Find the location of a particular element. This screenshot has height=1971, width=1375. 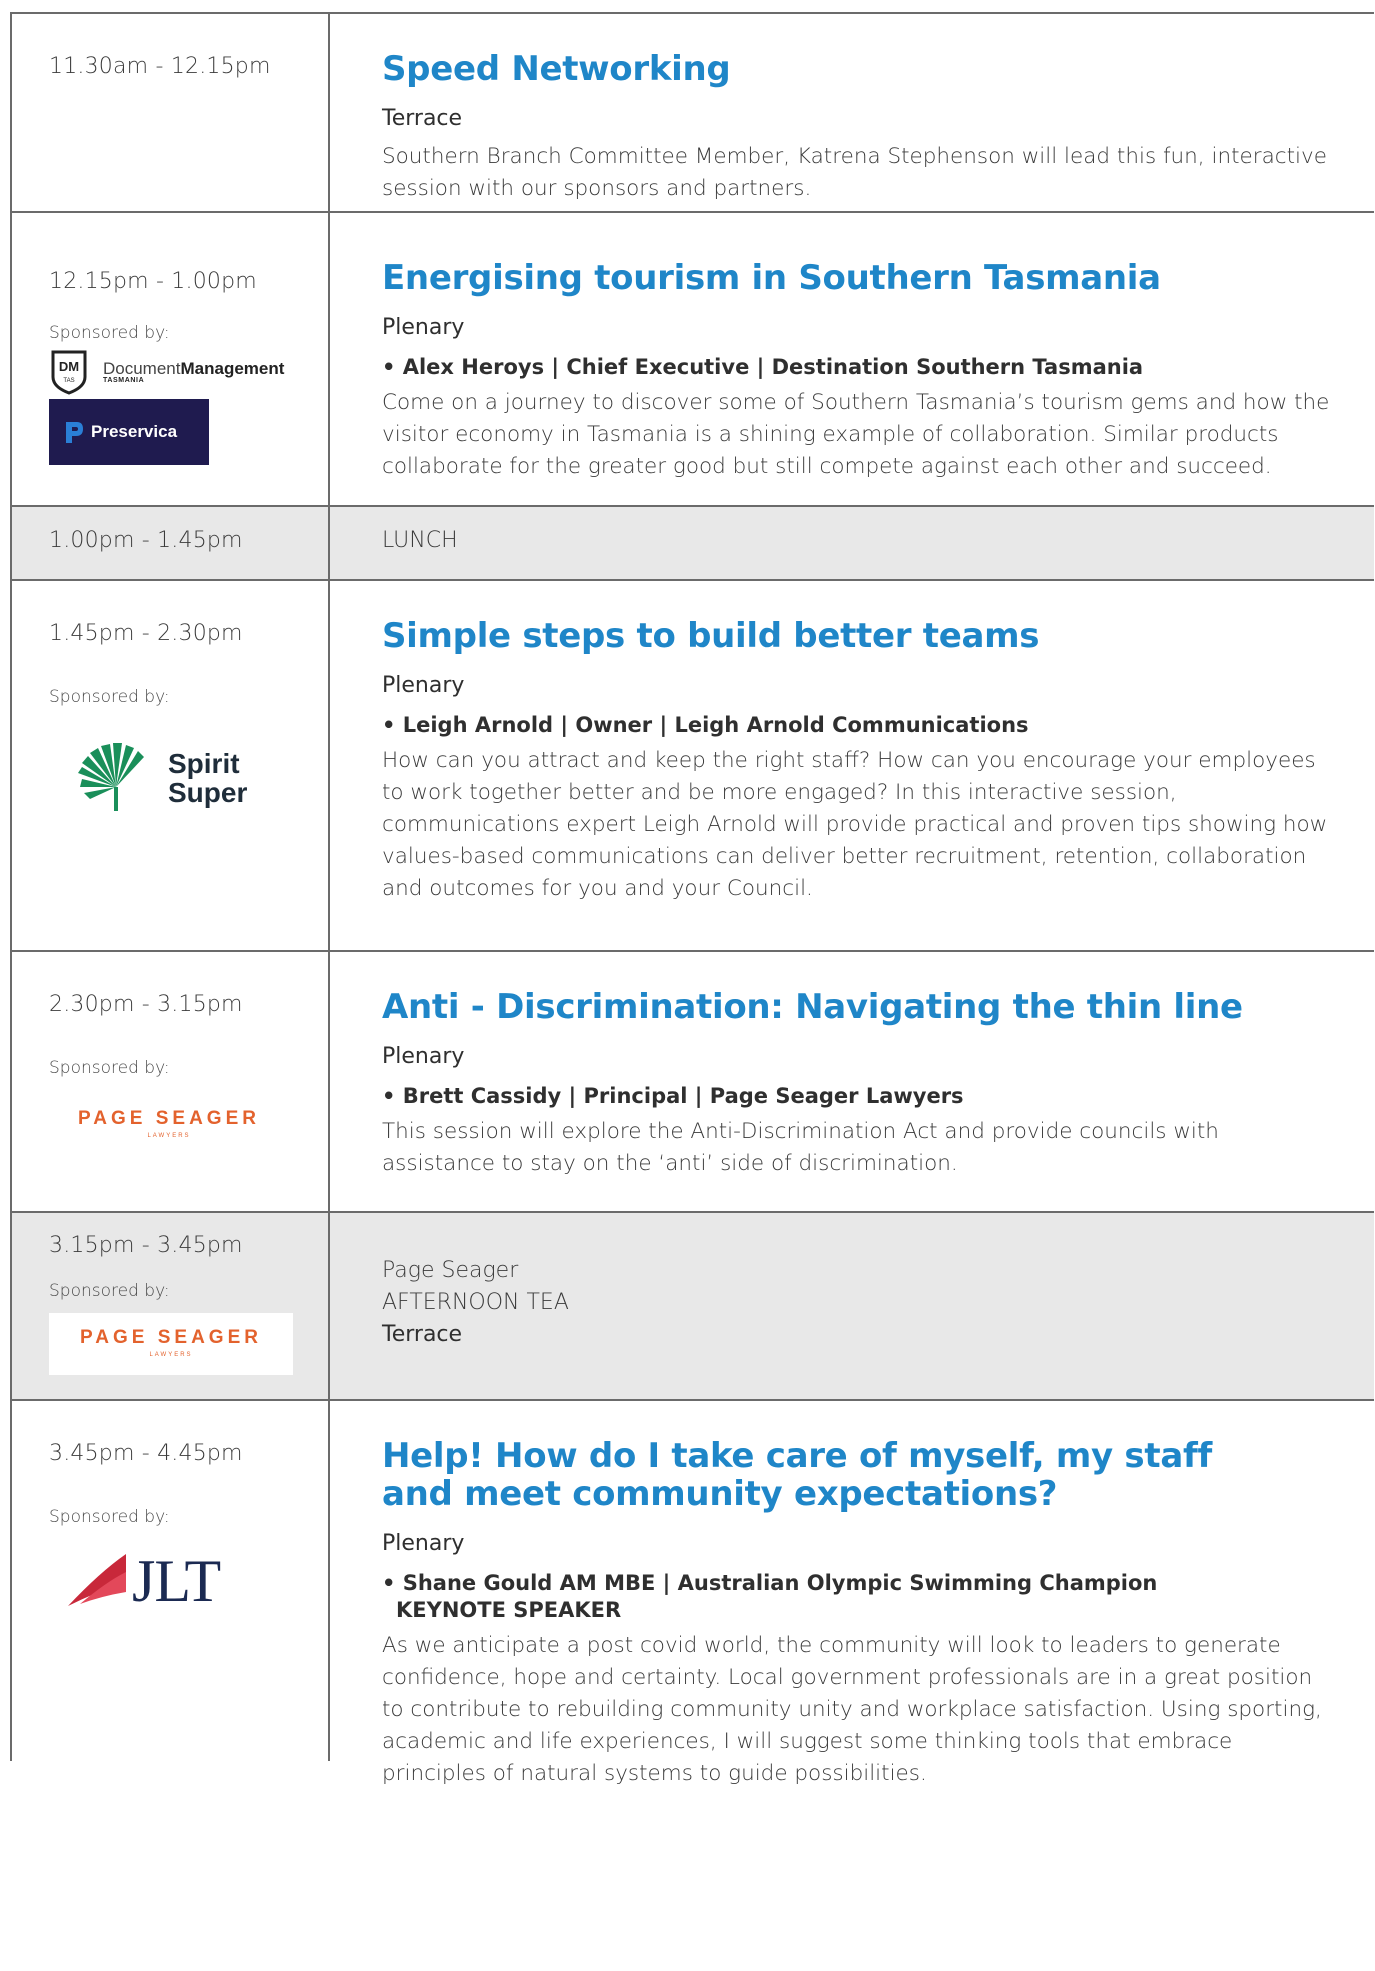

session-time: 12.15pm - 1.00pm is located at coordinates (153, 281).